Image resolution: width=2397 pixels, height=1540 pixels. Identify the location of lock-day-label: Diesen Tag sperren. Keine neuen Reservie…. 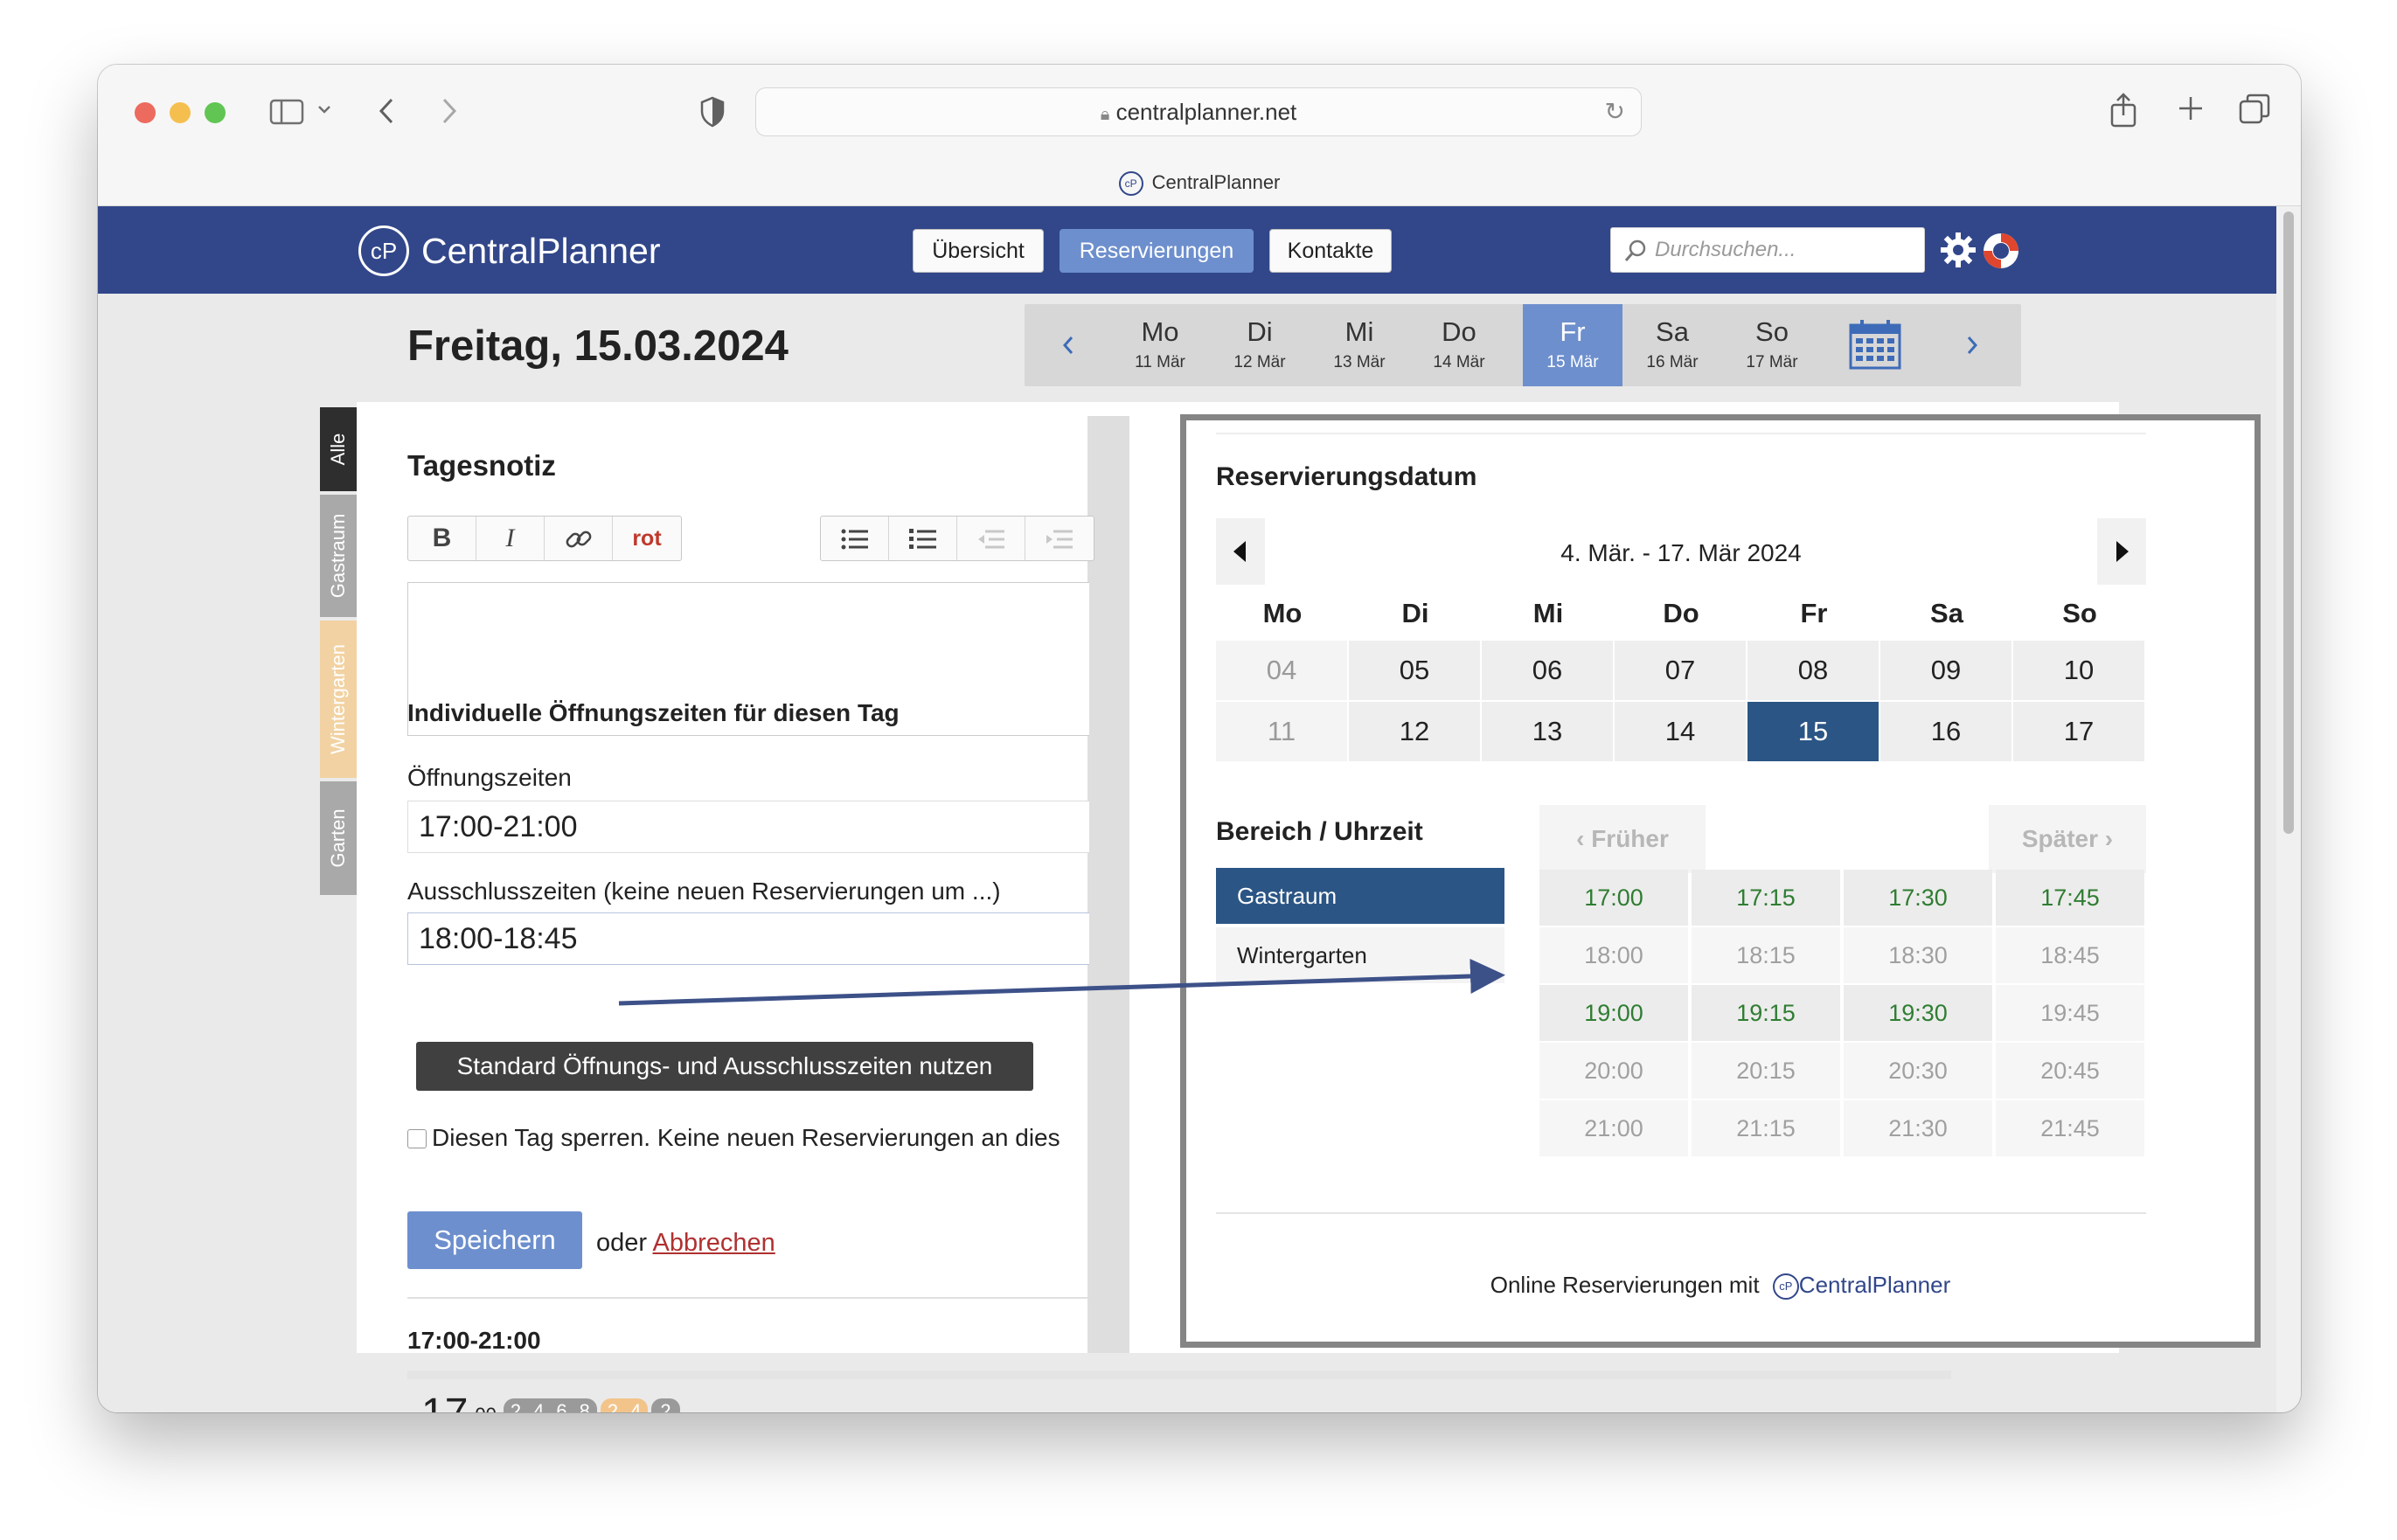
(746, 1137).